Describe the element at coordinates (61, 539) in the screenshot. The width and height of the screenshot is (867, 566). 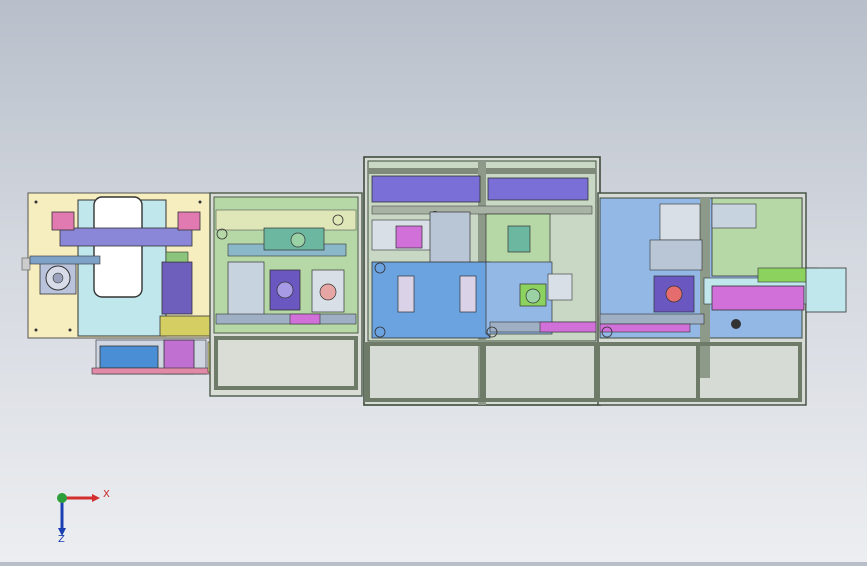
I see `z-axis-label: Z` at that location.